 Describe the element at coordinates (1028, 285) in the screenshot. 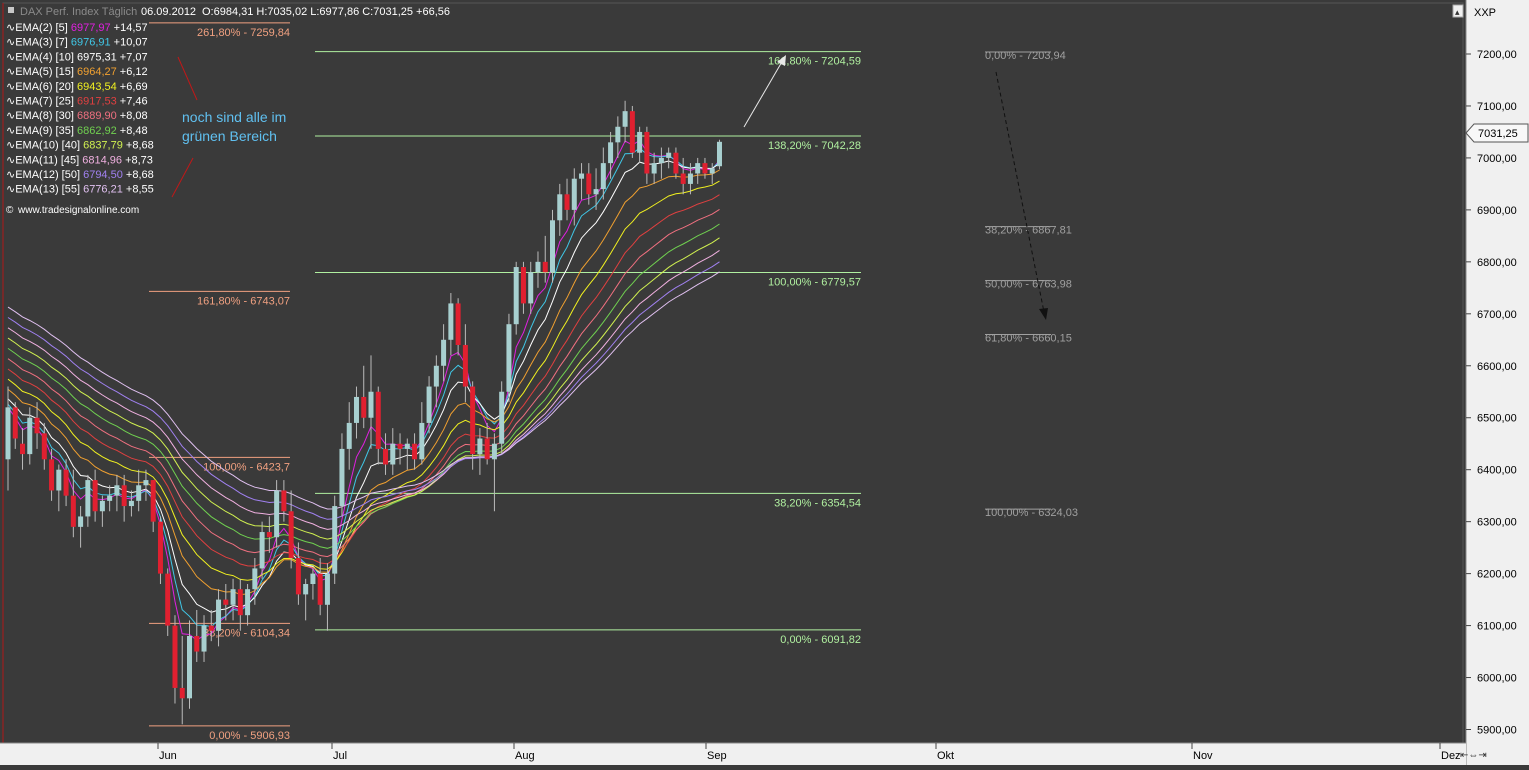

I see `fib-level-label: 50,00% - 6763,98` at that location.